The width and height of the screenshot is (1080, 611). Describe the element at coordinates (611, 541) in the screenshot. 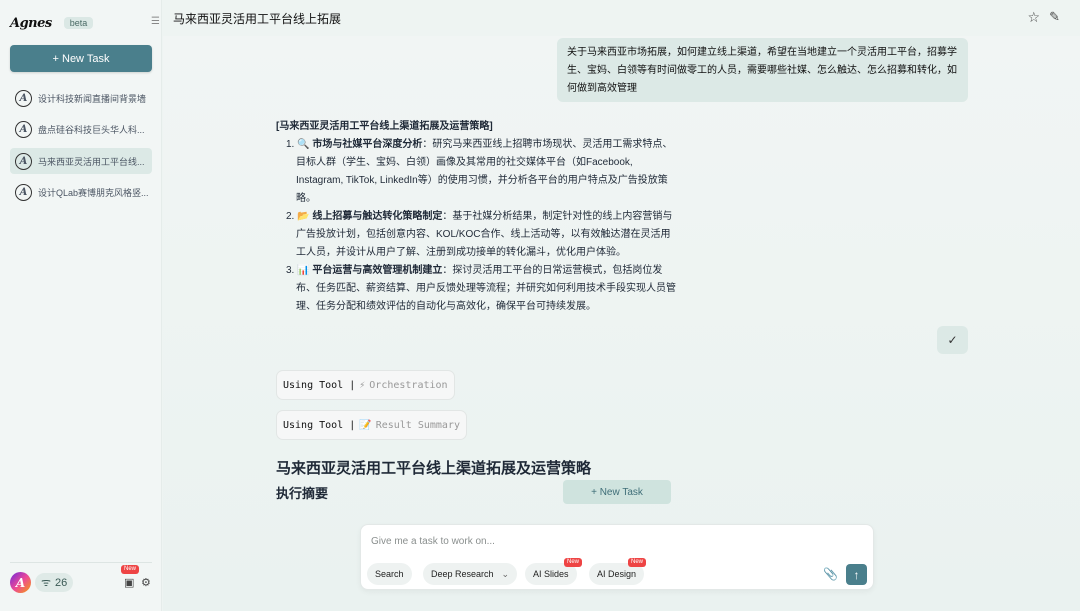

I see `task-input` at that location.